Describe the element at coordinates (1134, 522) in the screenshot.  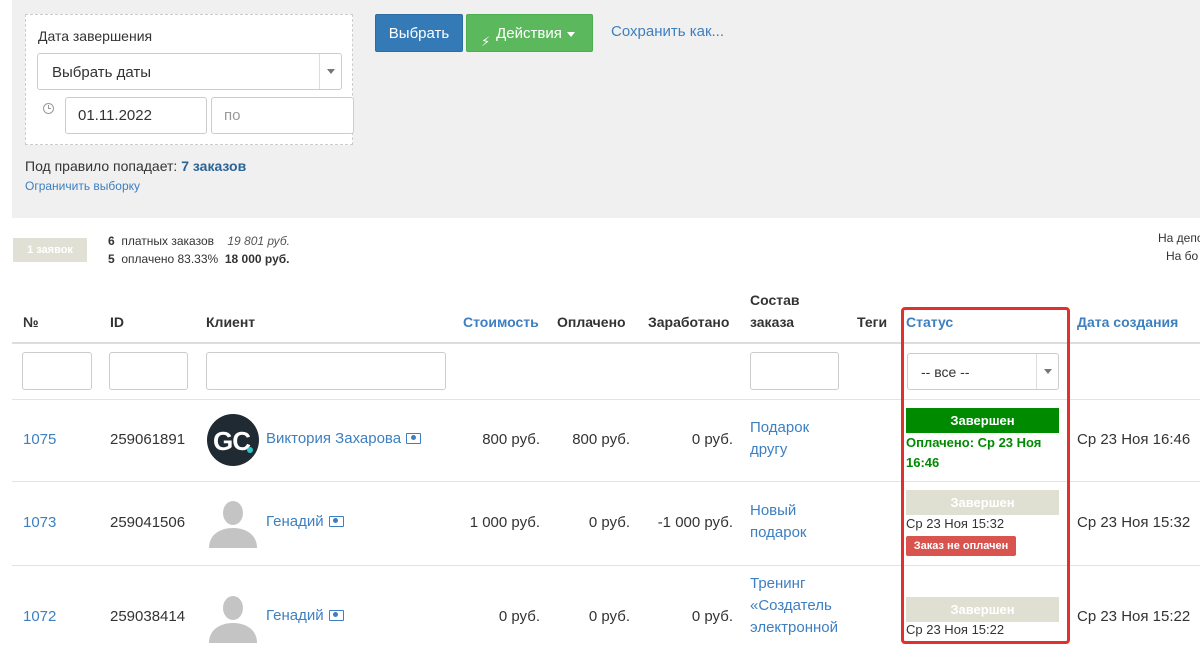
I see `created-date: Ср 23 Ноя 15:32` at that location.